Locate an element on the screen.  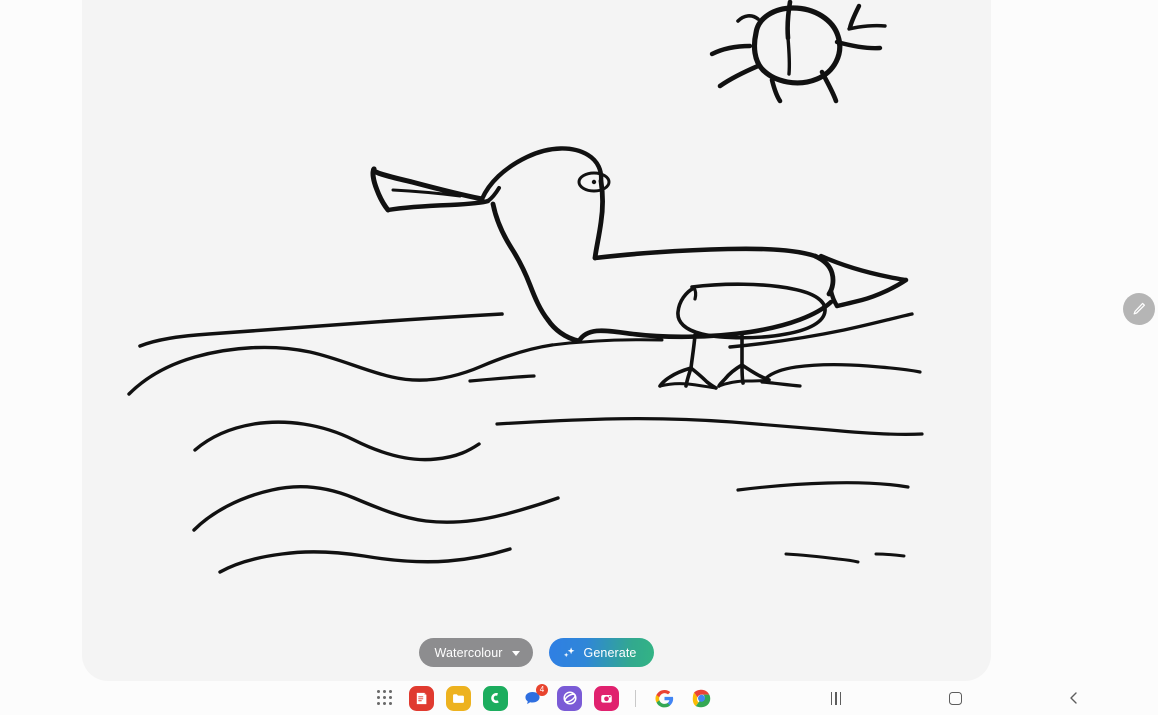
taskbar-app-samsung-notes is located at coordinates (421, 698).